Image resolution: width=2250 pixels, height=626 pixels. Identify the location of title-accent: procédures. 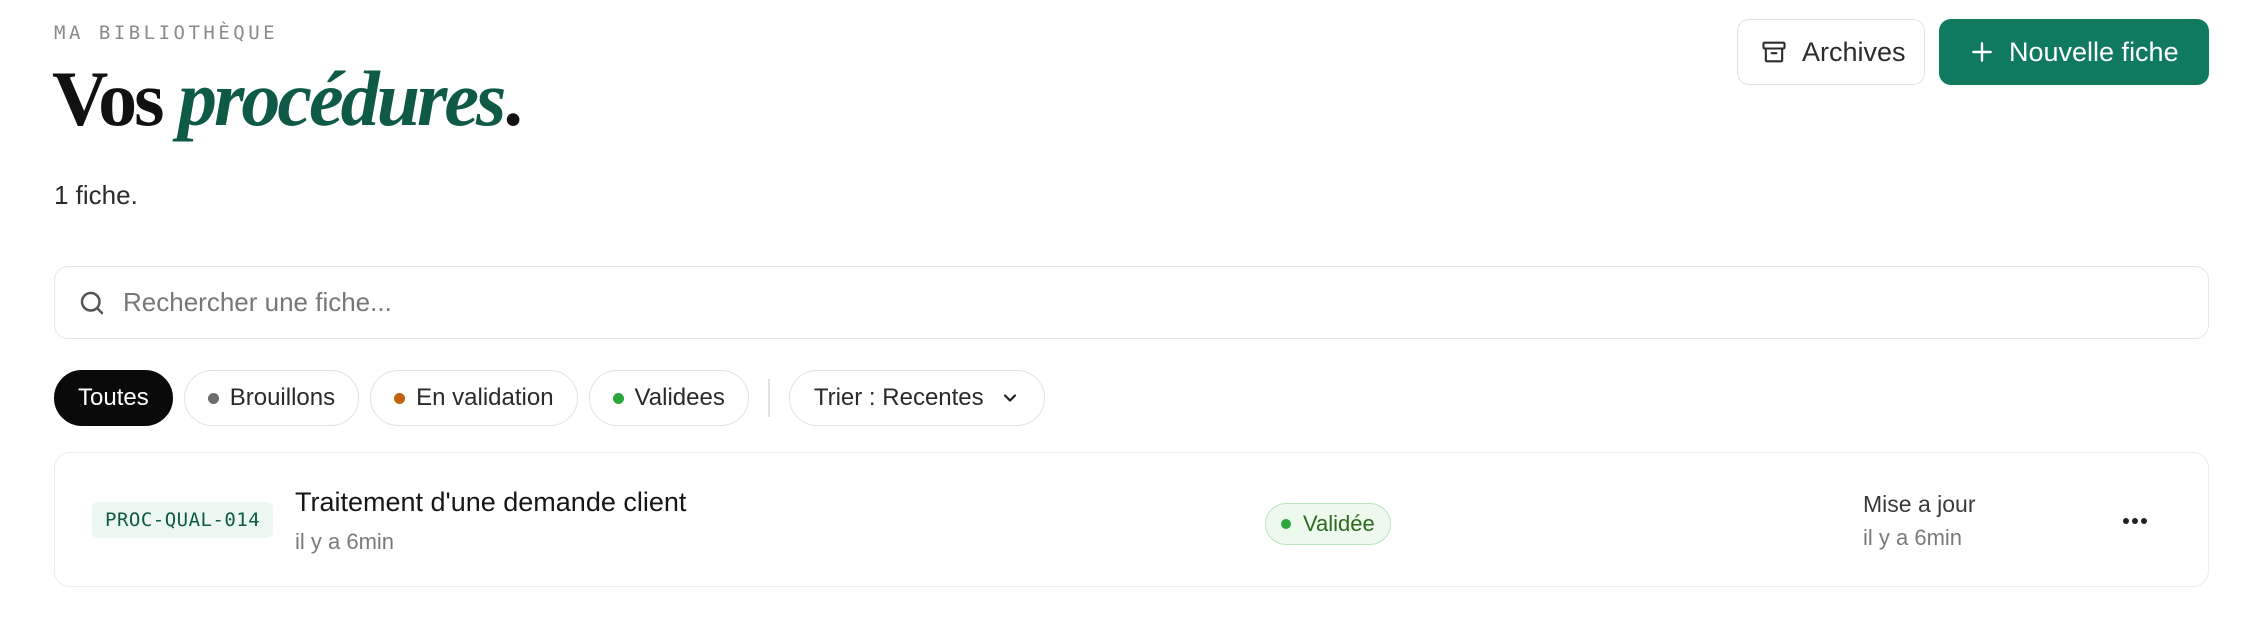
(342, 98).